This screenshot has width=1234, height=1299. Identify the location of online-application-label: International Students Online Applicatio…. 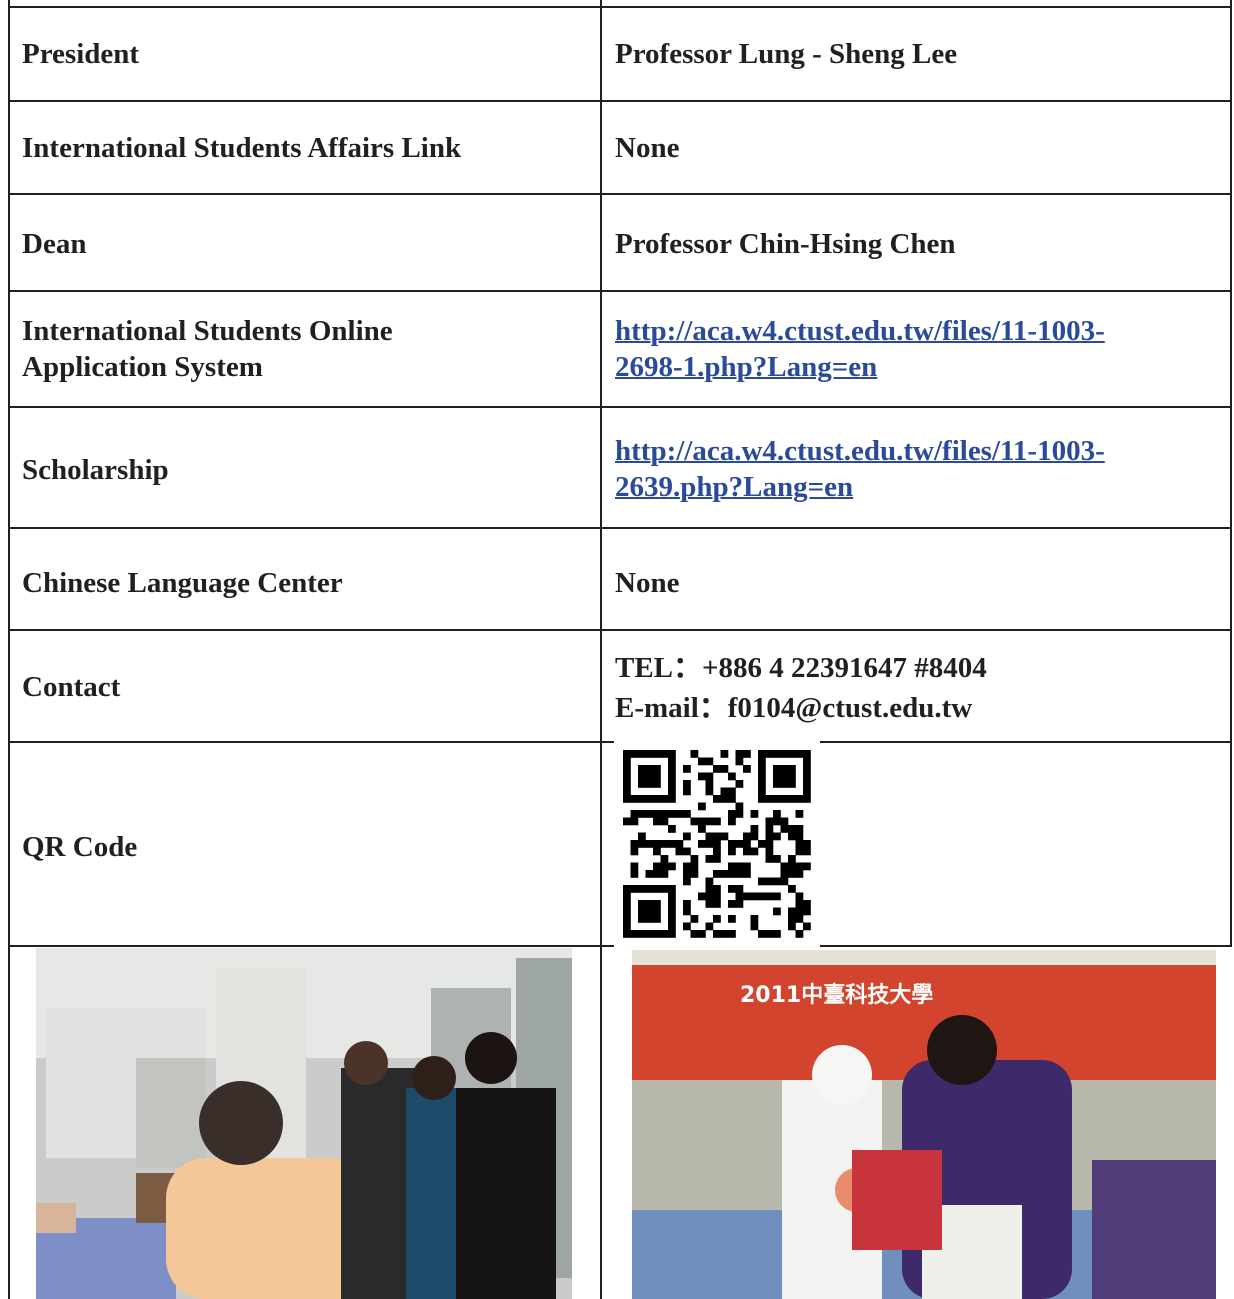
(207, 349).